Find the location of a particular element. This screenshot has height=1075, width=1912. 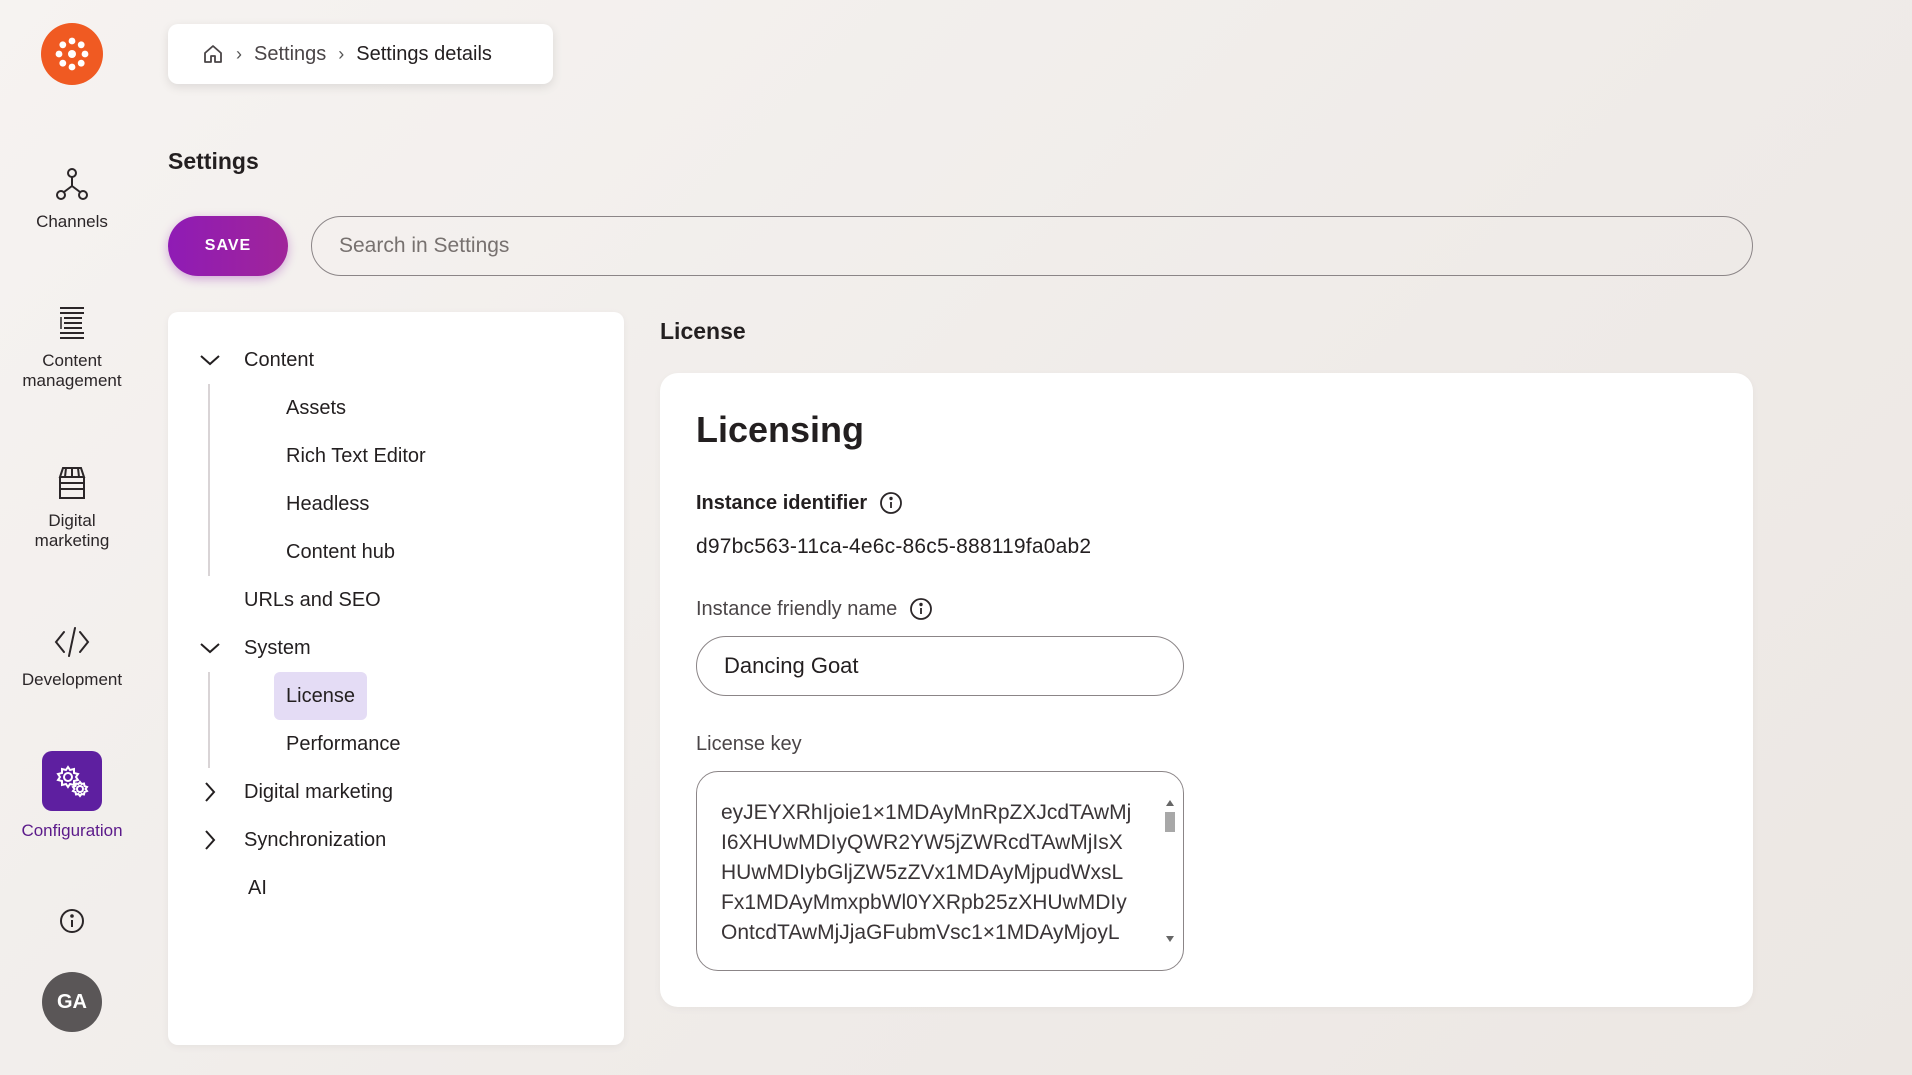

tree-label: Synchronization is located at coordinates (315, 839).